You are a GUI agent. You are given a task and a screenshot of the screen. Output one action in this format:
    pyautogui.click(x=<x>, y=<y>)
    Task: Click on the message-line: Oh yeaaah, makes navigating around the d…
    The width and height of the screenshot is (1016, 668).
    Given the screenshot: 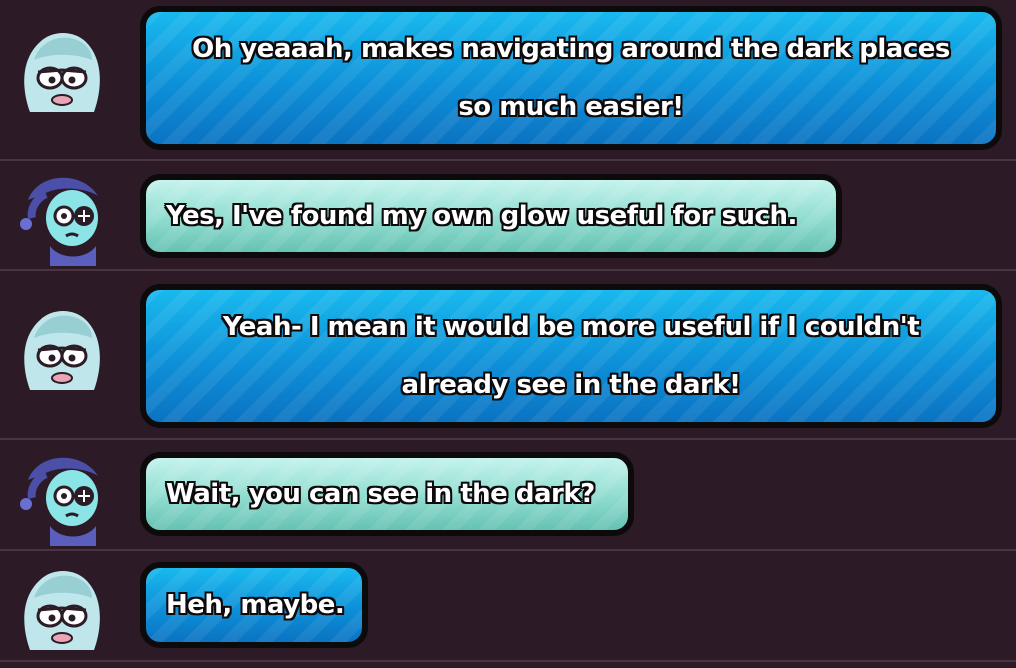 What is the action you would take?
    pyautogui.click(x=571, y=49)
    